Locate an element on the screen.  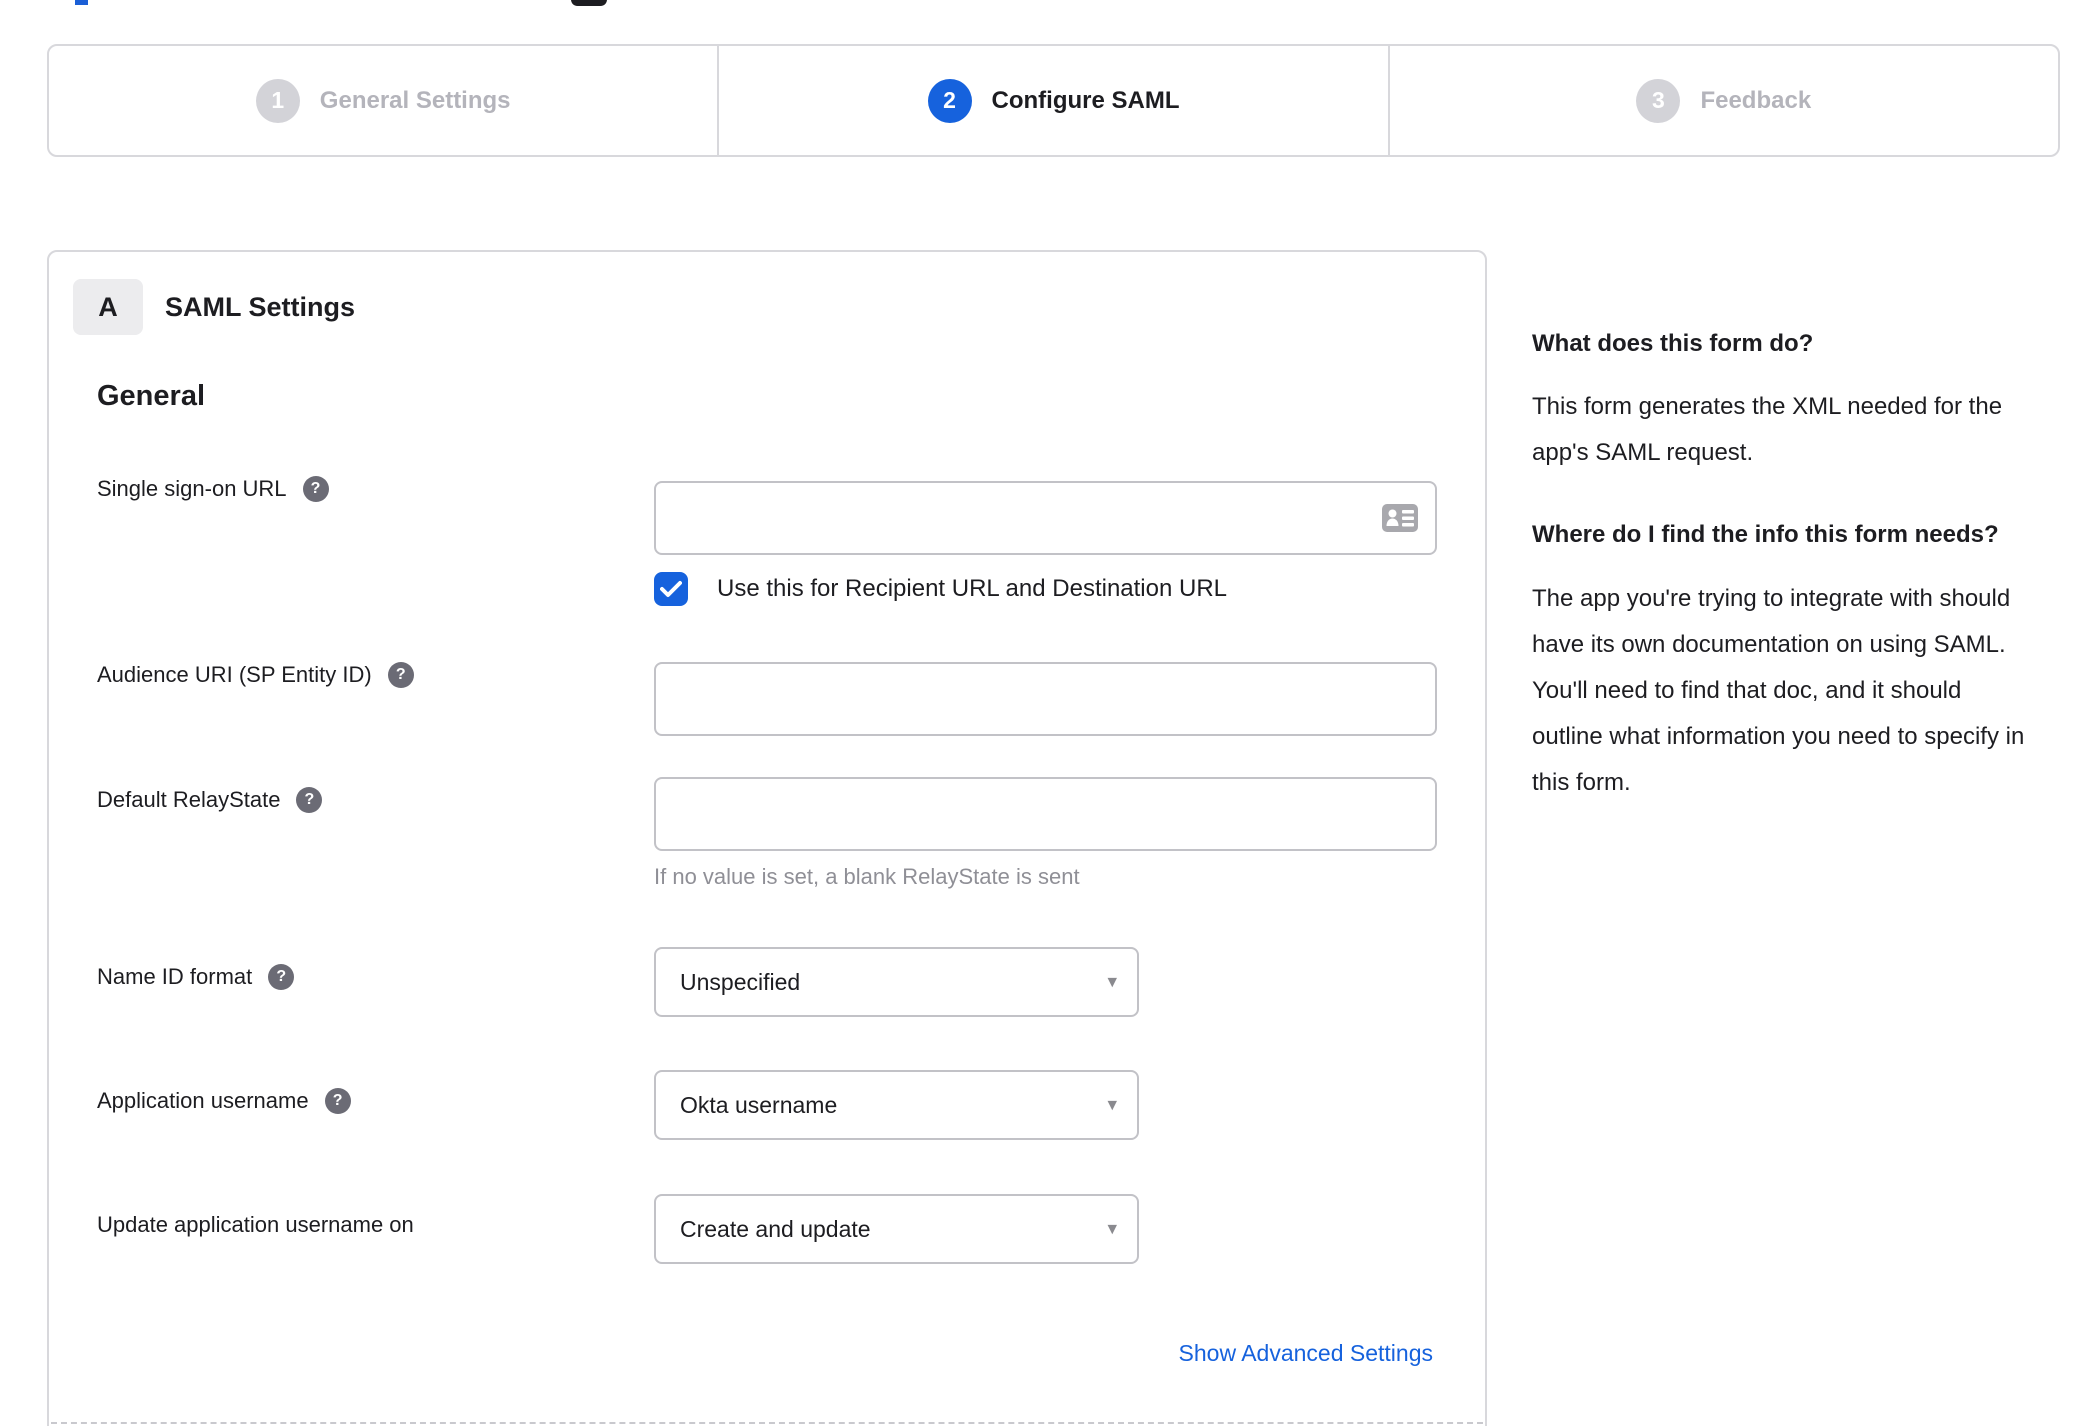
cropped-logo-fragment is located at coordinates (81, 2).